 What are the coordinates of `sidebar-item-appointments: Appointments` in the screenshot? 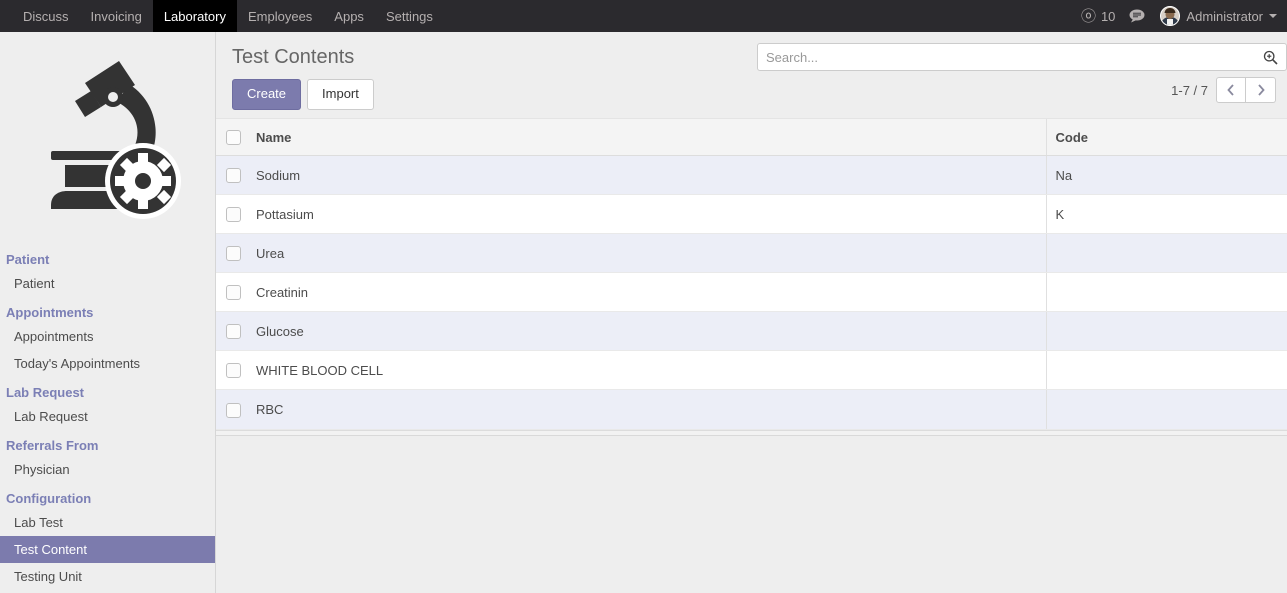 It's located at (107, 336).